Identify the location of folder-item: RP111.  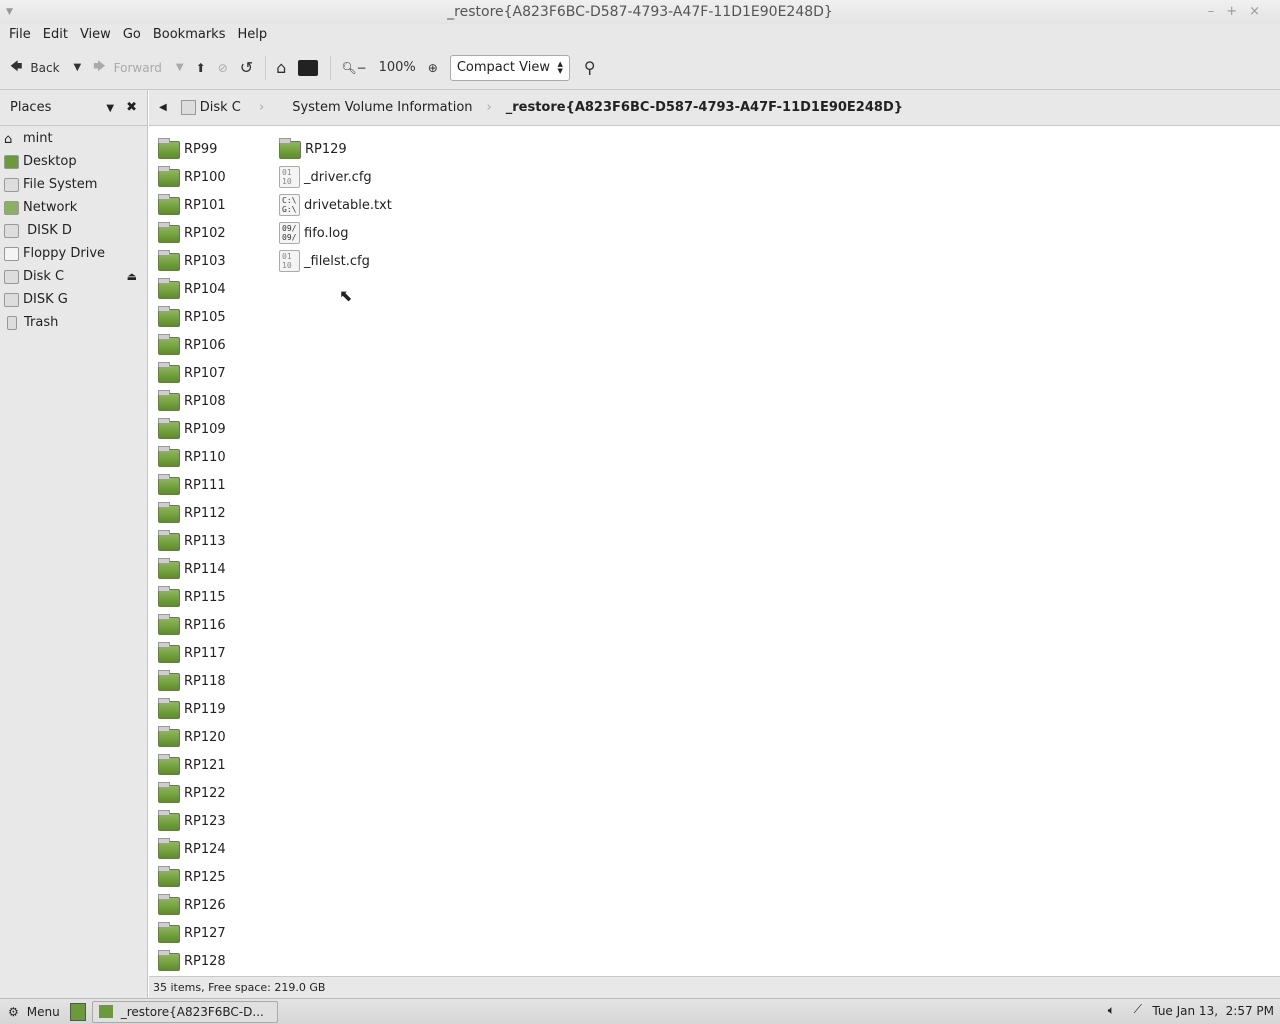
(192, 485).